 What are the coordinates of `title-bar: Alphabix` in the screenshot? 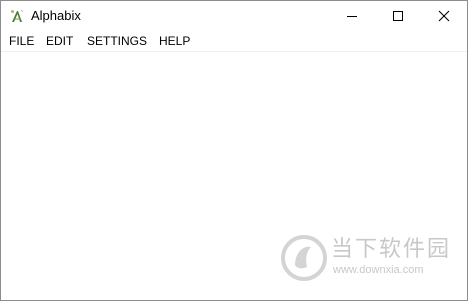 It's located at (234, 16).